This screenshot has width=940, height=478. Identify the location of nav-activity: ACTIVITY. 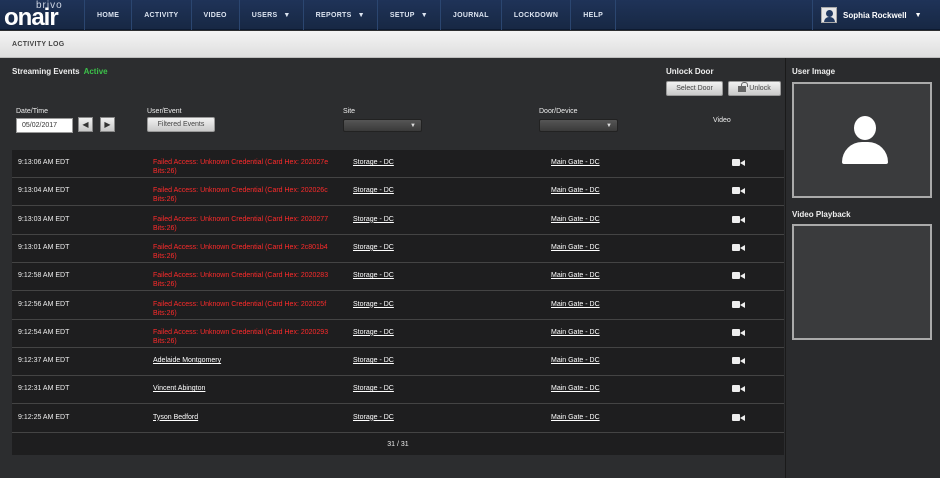
(160, 15).